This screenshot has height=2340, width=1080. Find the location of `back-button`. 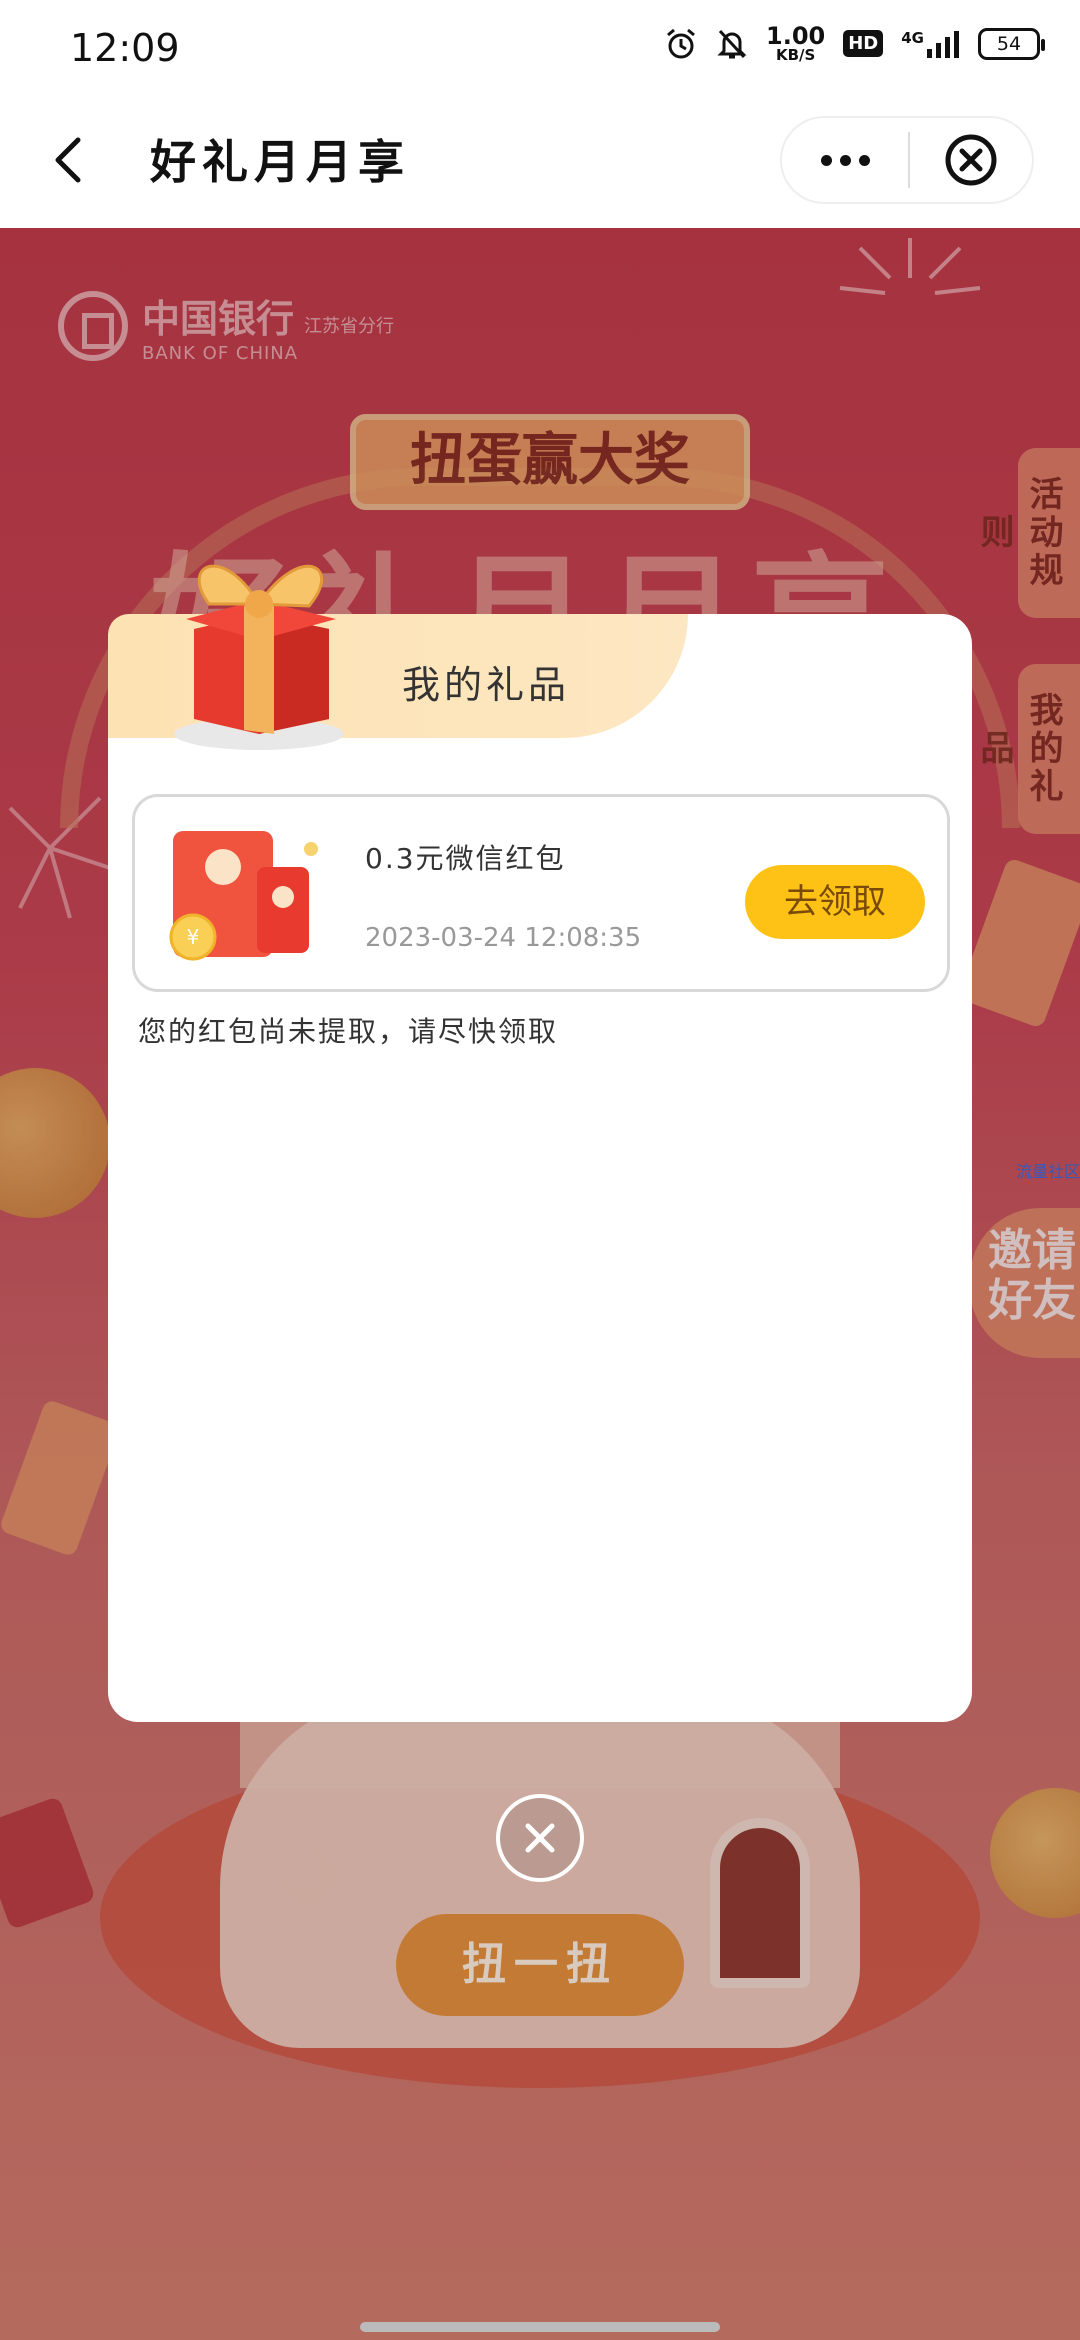

back-button is located at coordinates (70, 160).